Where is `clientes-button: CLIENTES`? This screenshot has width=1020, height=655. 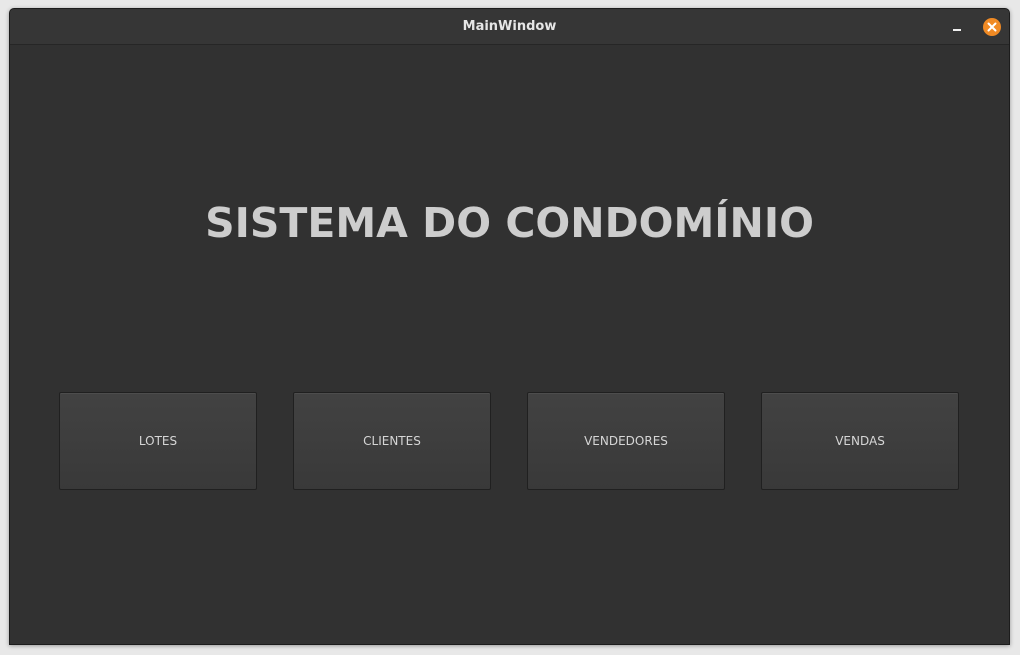
clientes-button: CLIENTES is located at coordinates (392, 441).